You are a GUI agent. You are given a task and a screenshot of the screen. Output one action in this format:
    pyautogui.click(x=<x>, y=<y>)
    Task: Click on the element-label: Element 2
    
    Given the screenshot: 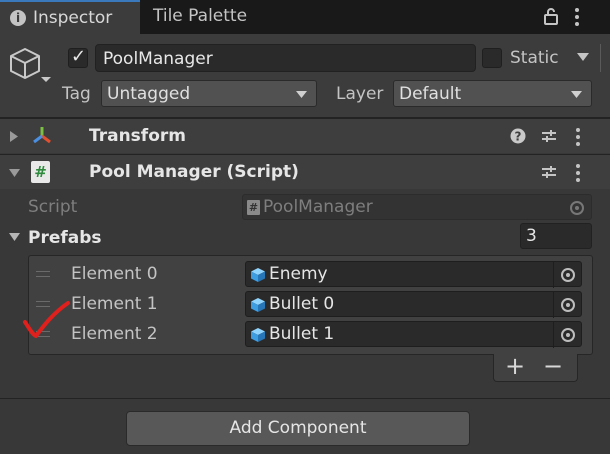 What is the action you would take?
    pyautogui.click(x=114, y=334)
    